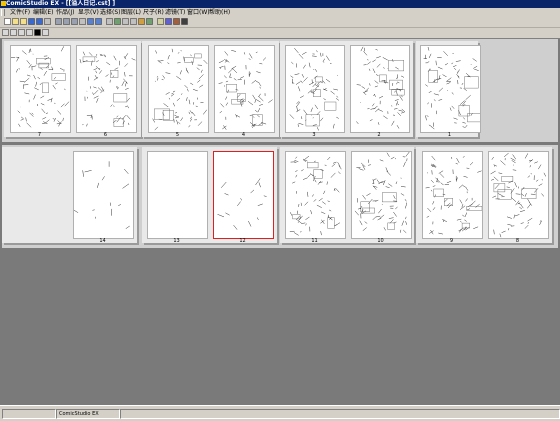  Describe the element at coordinates (280, 22) in the screenshot. I see `main-toolbar` at that location.